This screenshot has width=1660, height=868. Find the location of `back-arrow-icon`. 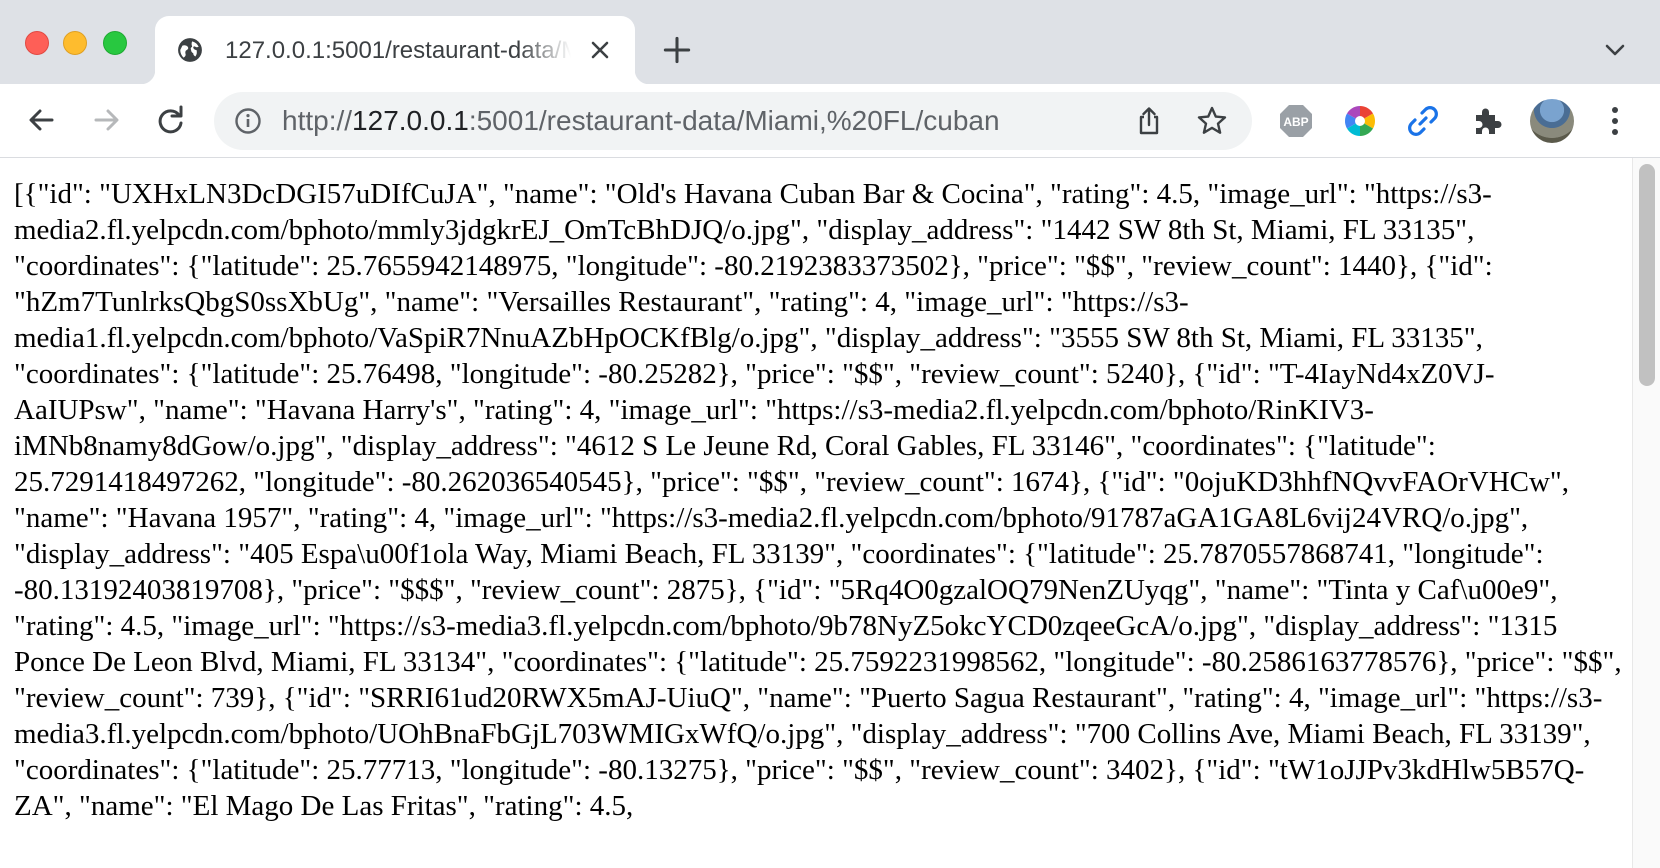

back-arrow-icon is located at coordinates (42, 120).